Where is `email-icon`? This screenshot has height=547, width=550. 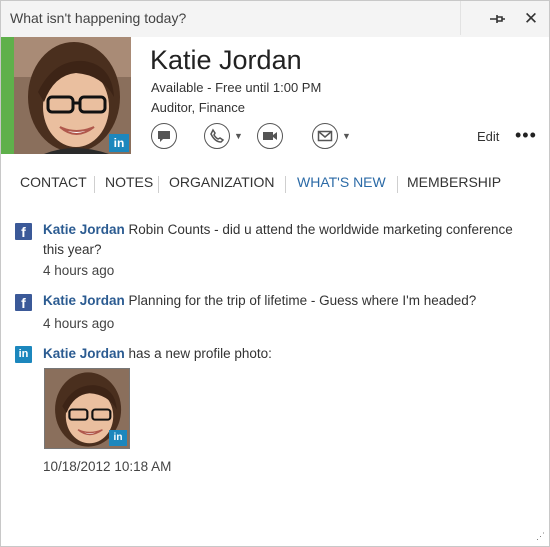 email-icon is located at coordinates (325, 136).